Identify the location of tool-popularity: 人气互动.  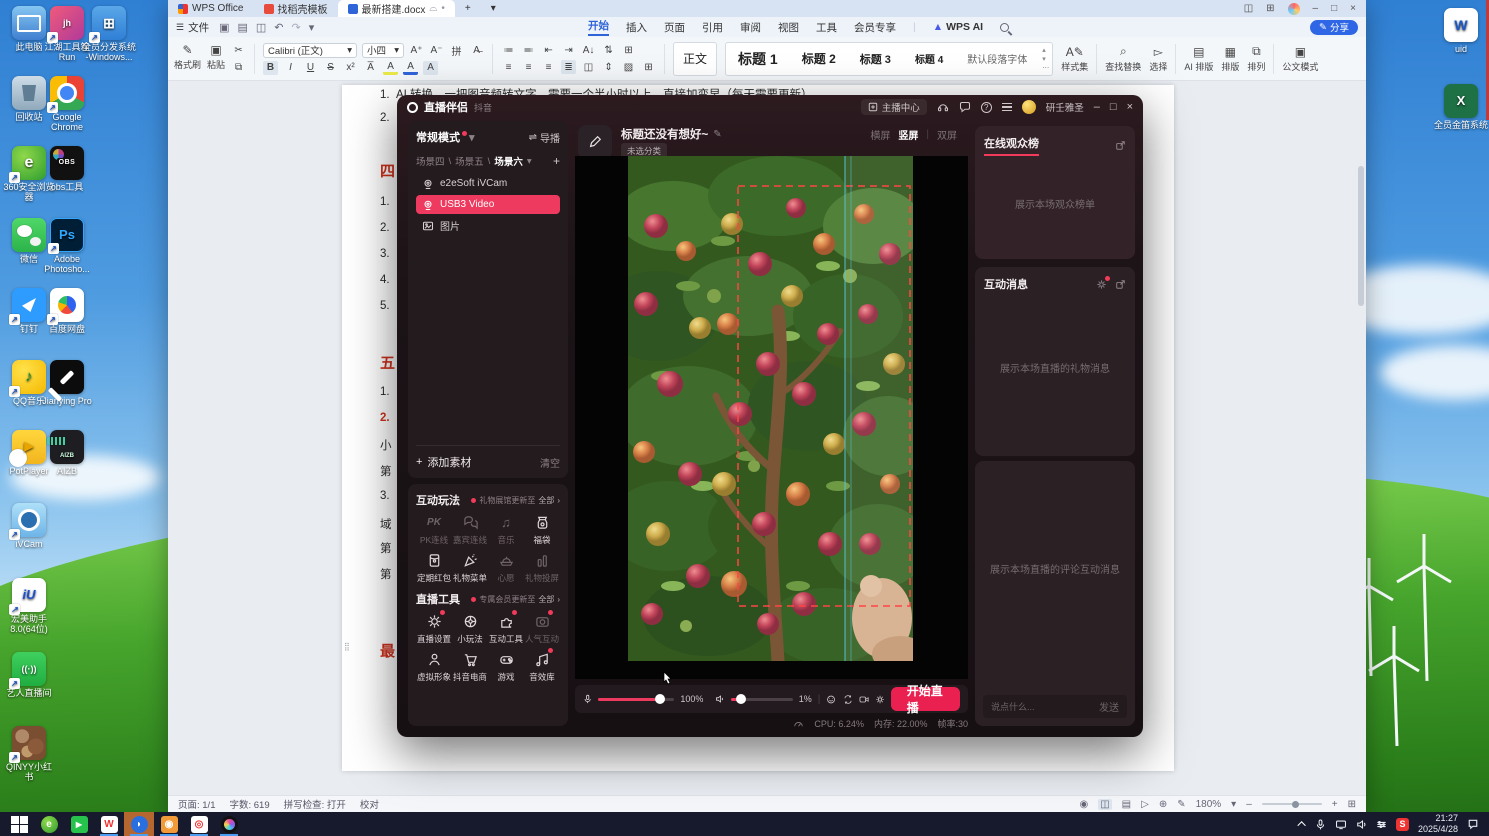
(542, 627).